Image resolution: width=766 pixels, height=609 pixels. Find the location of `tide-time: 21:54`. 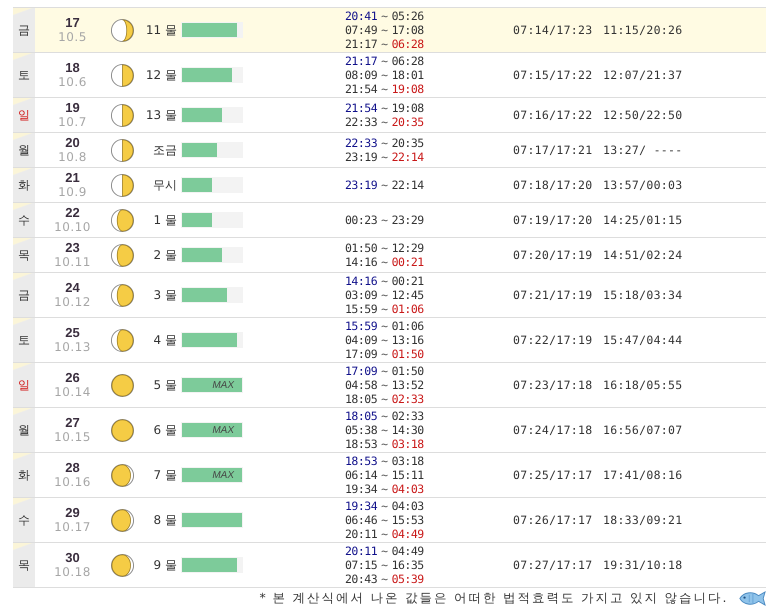

tide-time: 21:54 is located at coordinates (361, 89).